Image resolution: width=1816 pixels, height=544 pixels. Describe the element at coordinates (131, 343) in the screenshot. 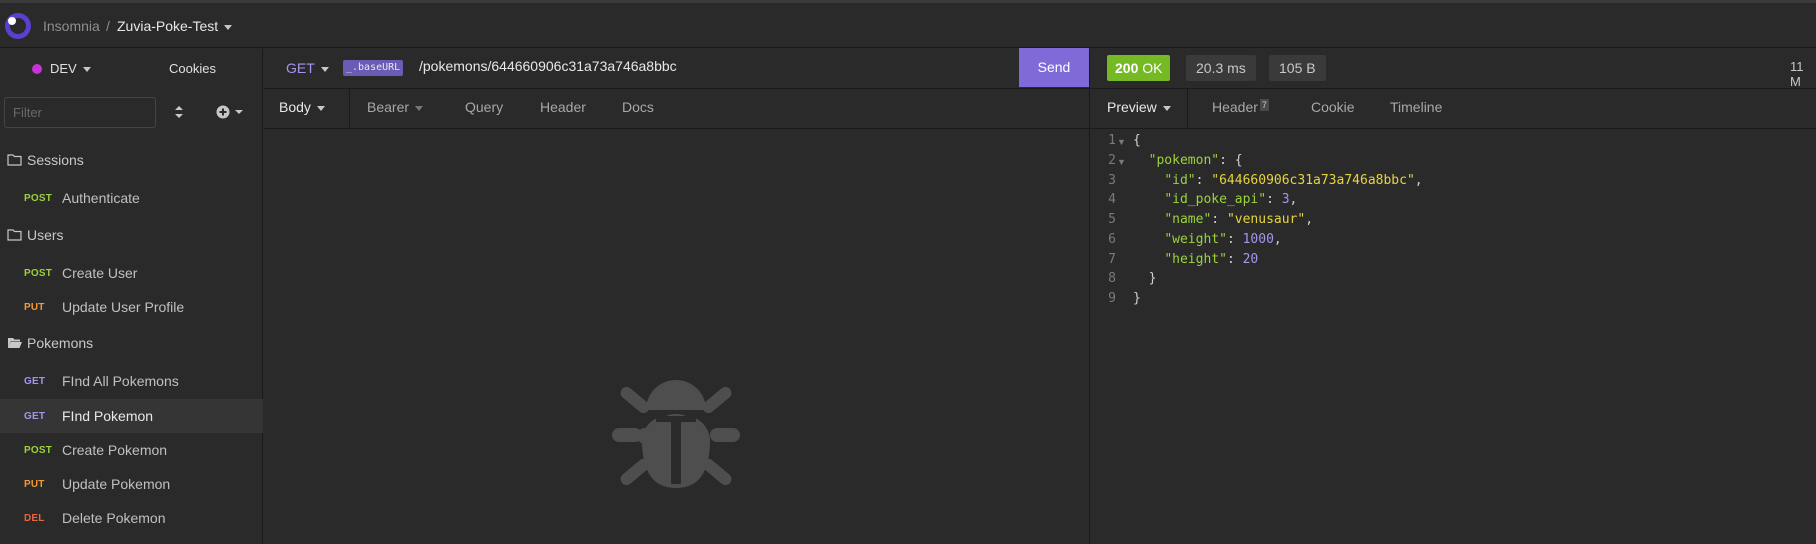

I see `folder-pokemons: Pokemons` at that location.